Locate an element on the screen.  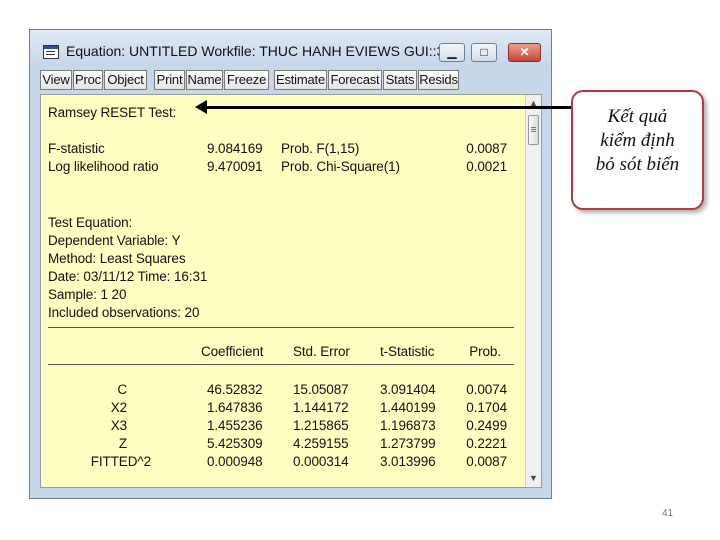
column-header: t-Statistic is located at coordinates (407, 351).